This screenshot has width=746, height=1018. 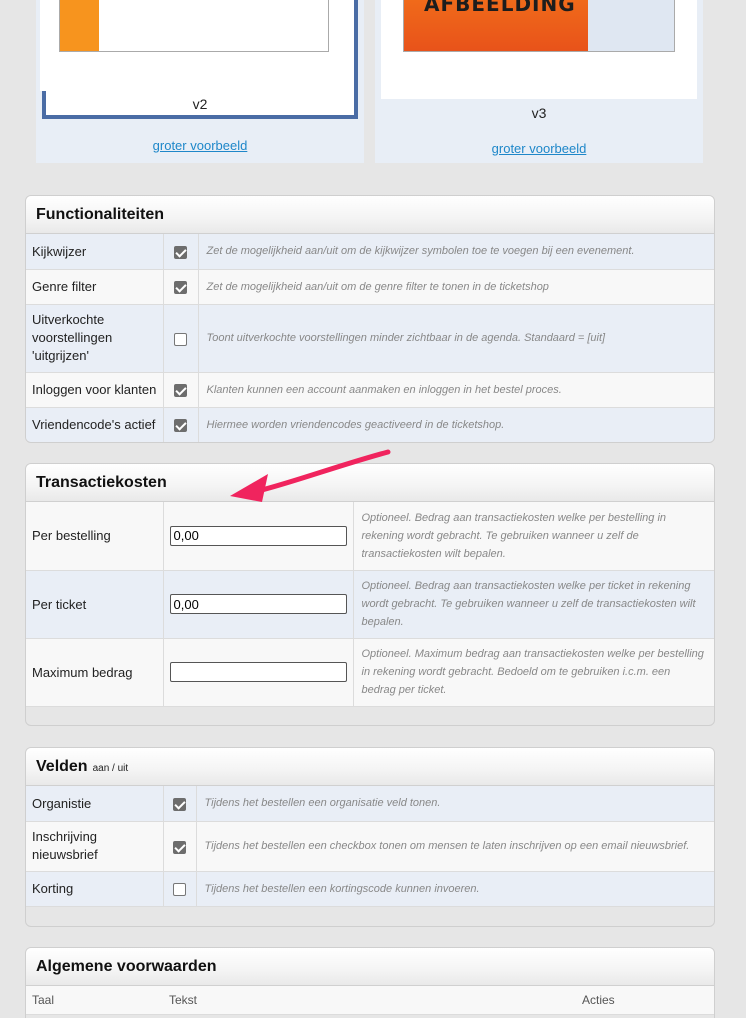 What do you see at coordinates (126, 966) in the screenshot?
I see `panel-title: Algemene voorwaarden` at bounding box center [126, 966].